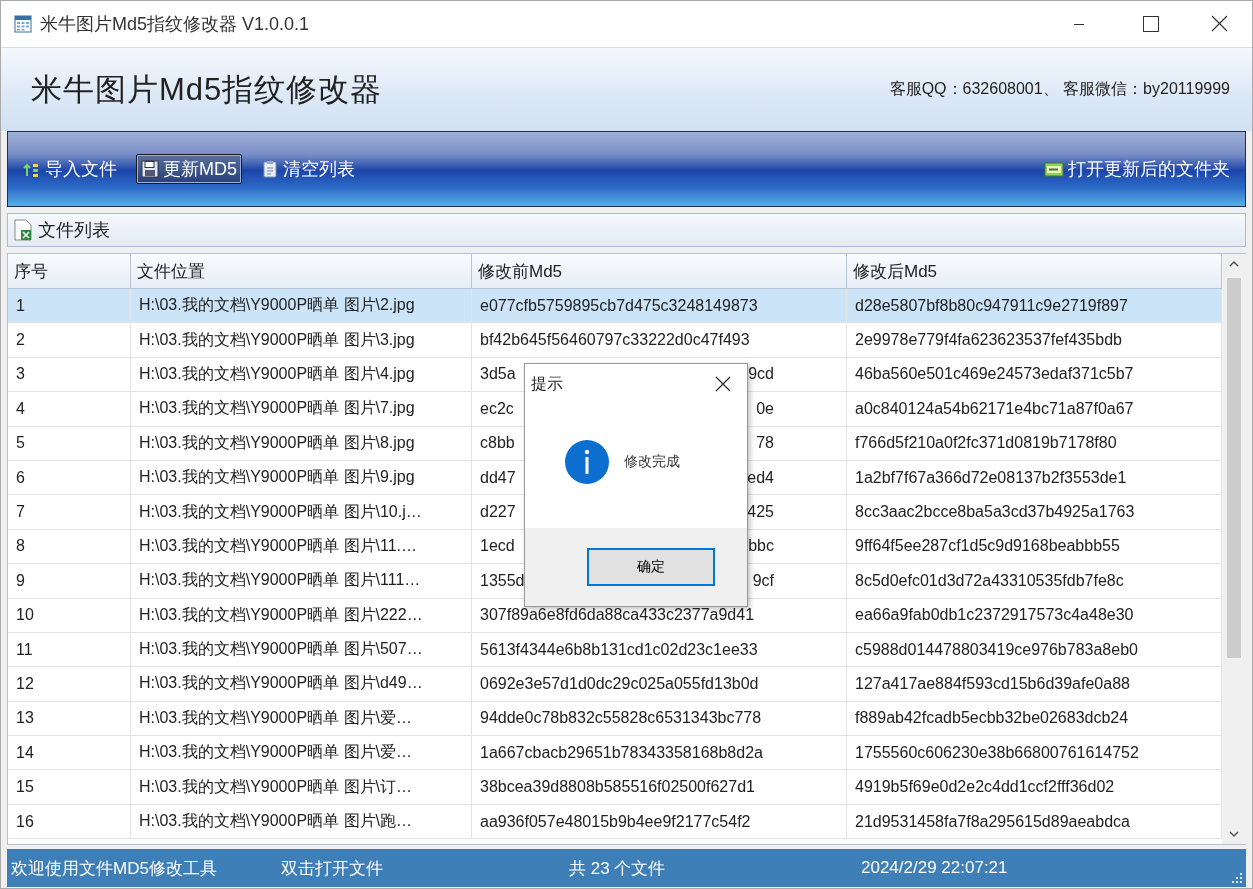 The width and height of the screenshot is (1253, 889). Describe the element at coordinates (1034, 340) in the screenshot. I see `table-cell: 2e9978e779f4fa623623537fef435bdb` at that location.